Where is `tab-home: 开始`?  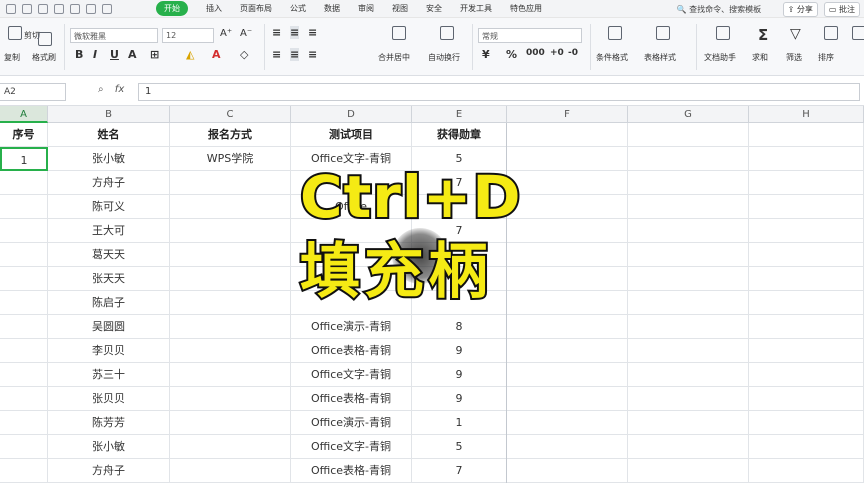 tab-home: 开始 is located at coordinates (172, 8).